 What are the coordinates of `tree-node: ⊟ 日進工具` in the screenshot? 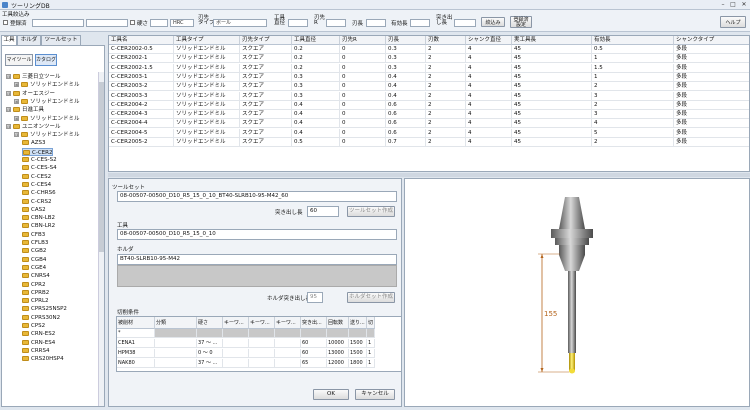 It's located at (25, 110).